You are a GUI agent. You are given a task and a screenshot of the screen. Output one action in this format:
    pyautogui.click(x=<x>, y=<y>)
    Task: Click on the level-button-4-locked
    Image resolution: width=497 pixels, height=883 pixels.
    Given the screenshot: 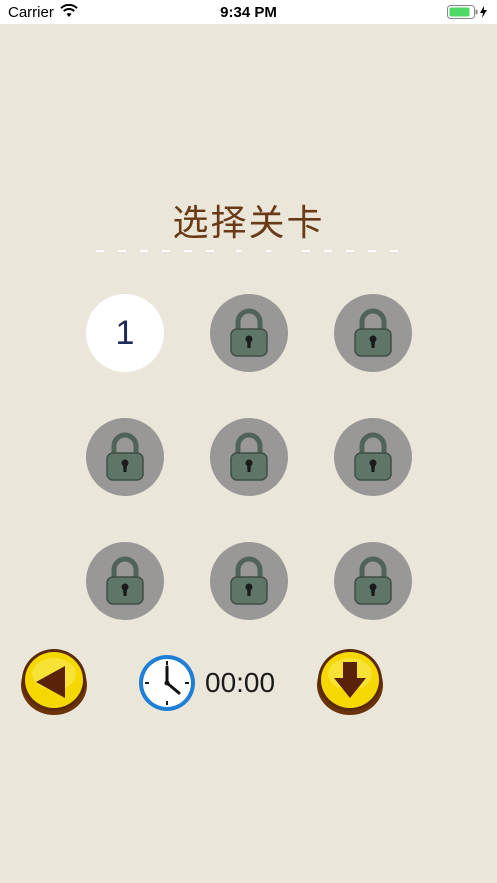 What is the action you would take?
    pyautogui.click(x=125, y=457)
    